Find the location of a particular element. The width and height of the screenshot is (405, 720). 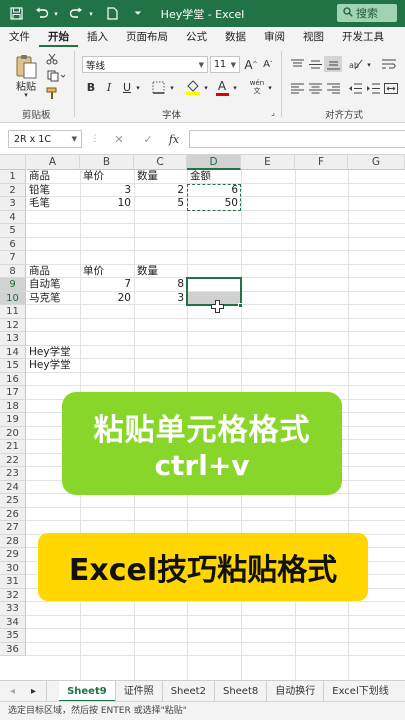

row-header-29: 29 is located at coordinates (13, 555).